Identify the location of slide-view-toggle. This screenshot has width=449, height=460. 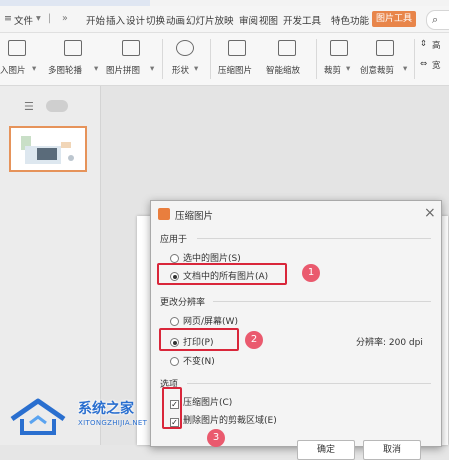
(57, 106).